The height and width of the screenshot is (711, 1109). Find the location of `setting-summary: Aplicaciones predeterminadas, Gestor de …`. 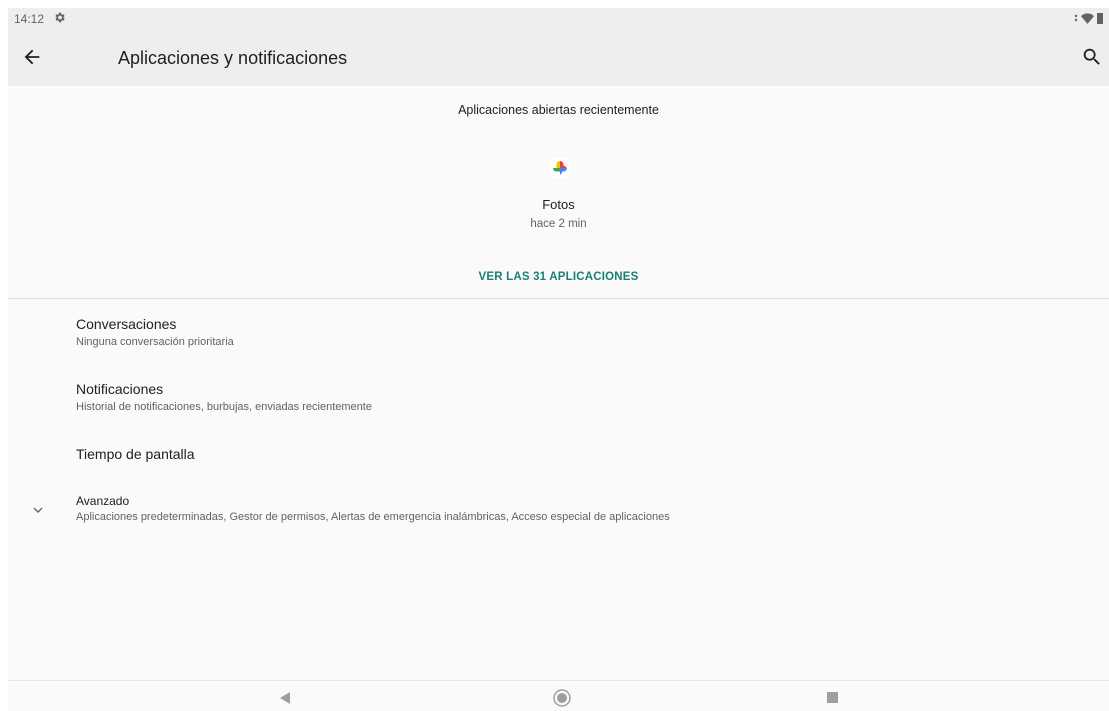

setting-summary: Aplicaciones predeterminadas, Gestor de … is located at coordinates (373, 517).